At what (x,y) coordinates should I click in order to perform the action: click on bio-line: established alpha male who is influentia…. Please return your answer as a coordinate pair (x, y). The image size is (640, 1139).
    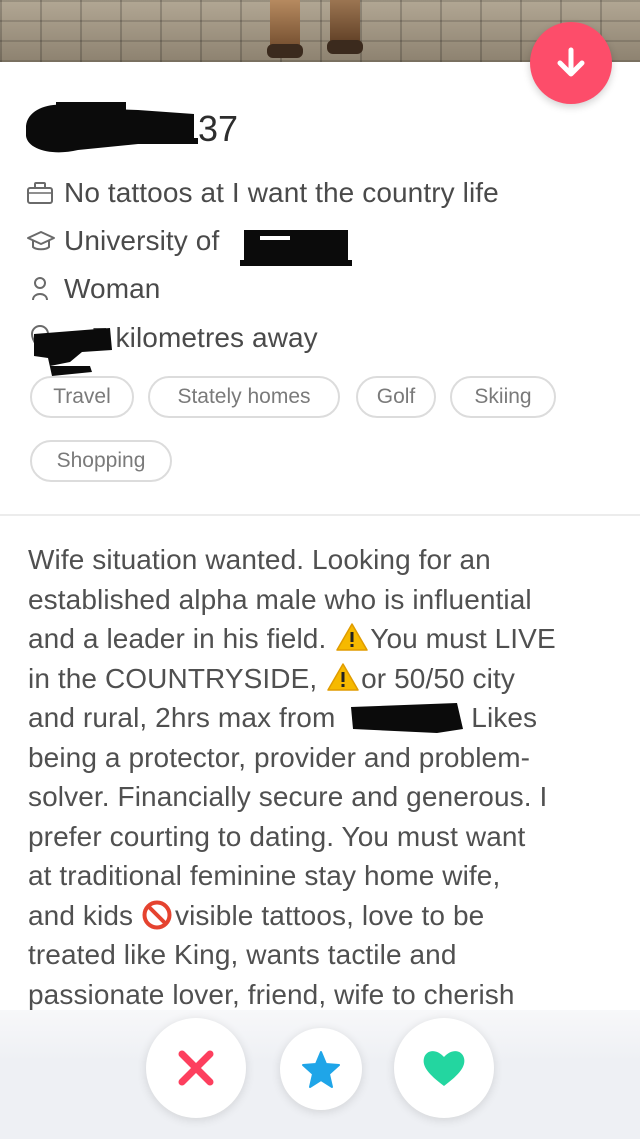
    Looking at the image, I should click on (280, 599).